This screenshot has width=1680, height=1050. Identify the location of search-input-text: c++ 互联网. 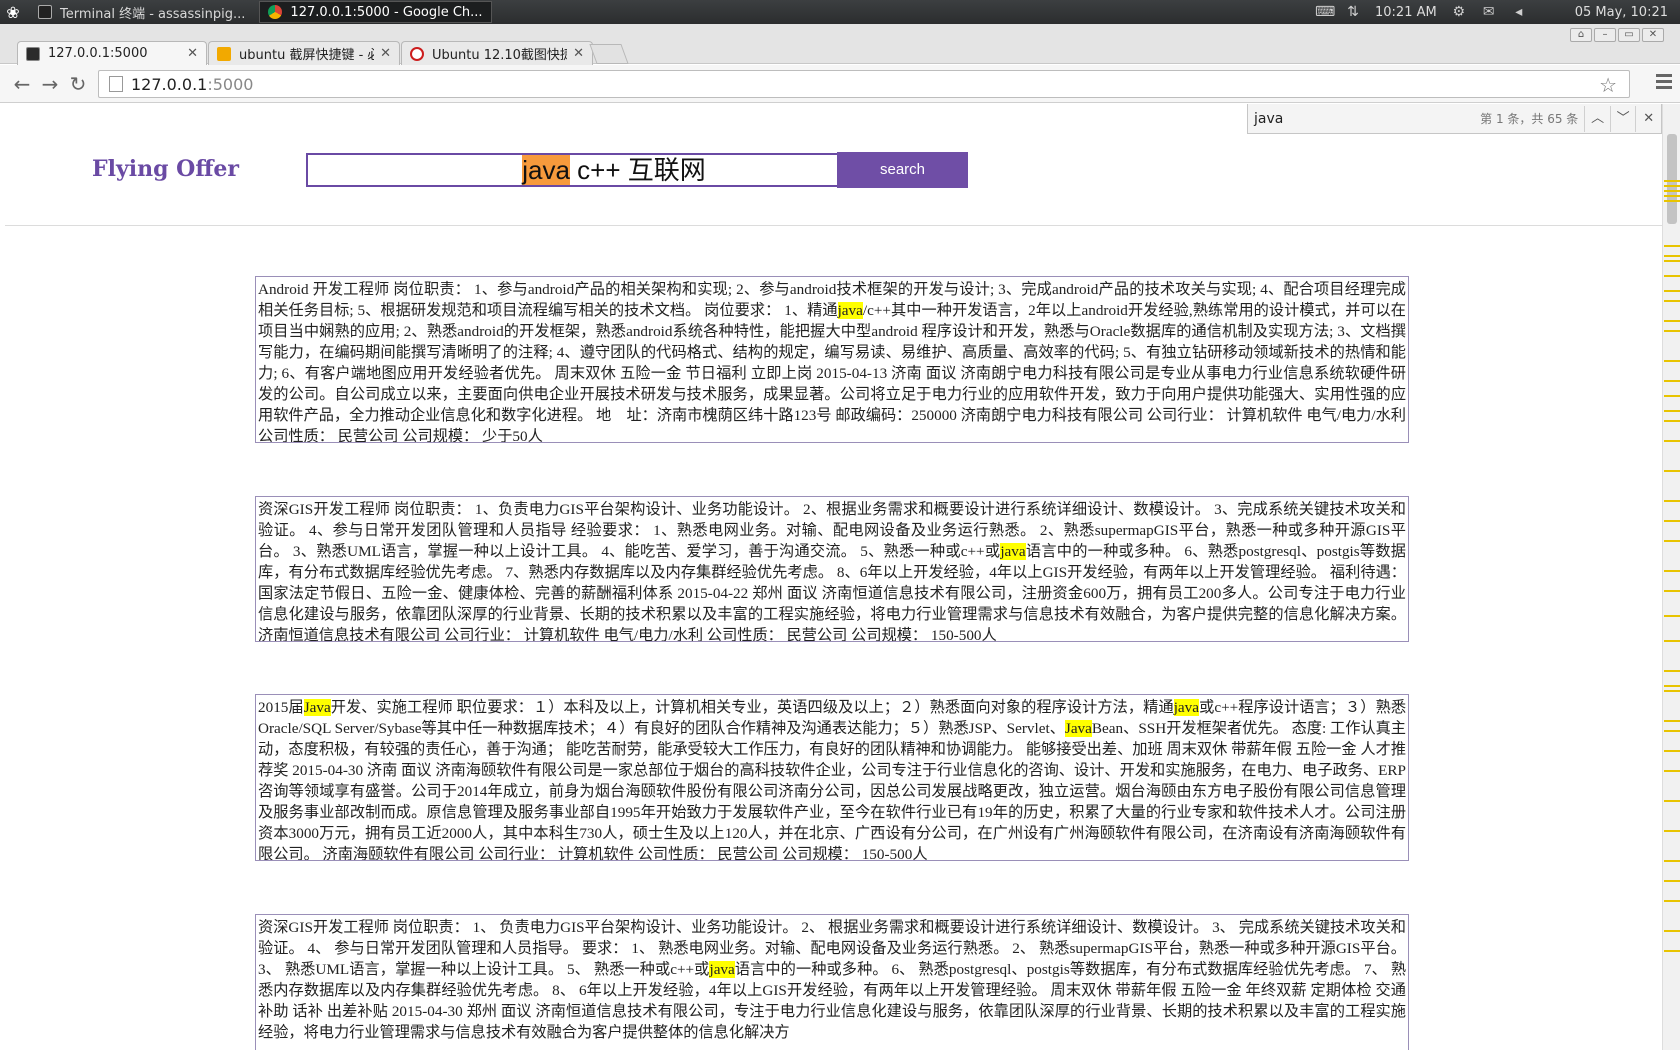
(637, 170).